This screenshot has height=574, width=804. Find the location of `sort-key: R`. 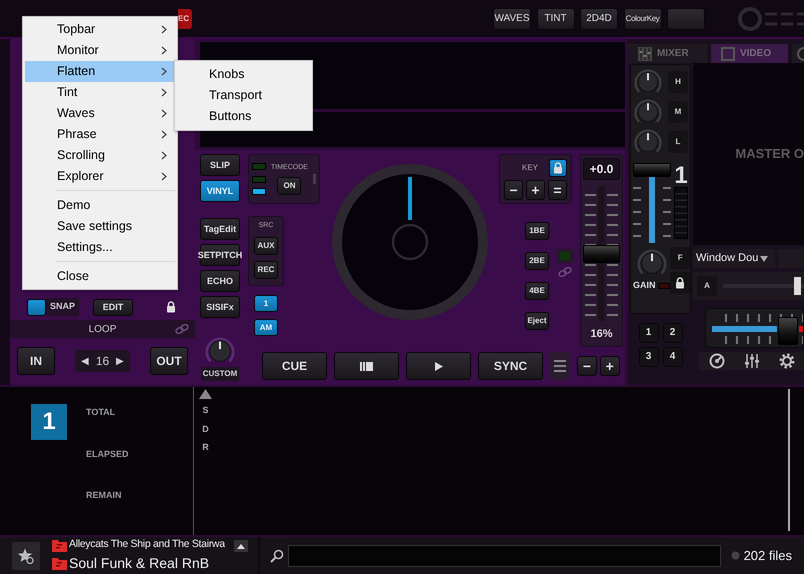

sort-key: R is located at coordinates (205, 447).